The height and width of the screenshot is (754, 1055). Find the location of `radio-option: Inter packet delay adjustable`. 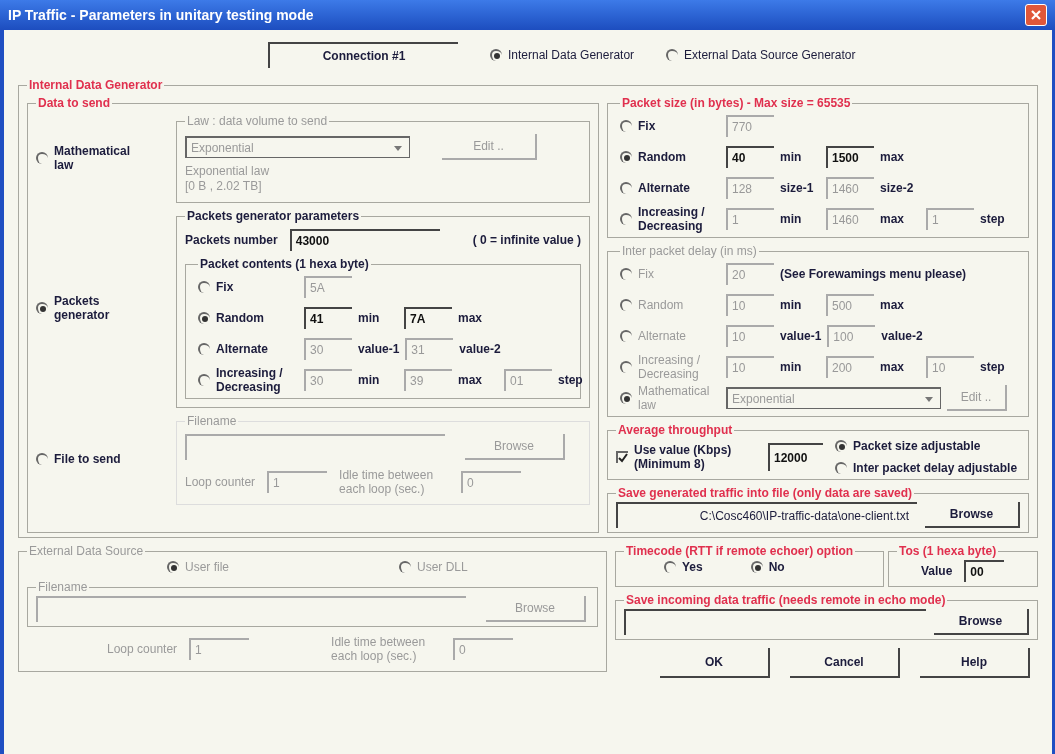

radio-option: Inter packet delay adjustable is located at coordinates (926, 468).